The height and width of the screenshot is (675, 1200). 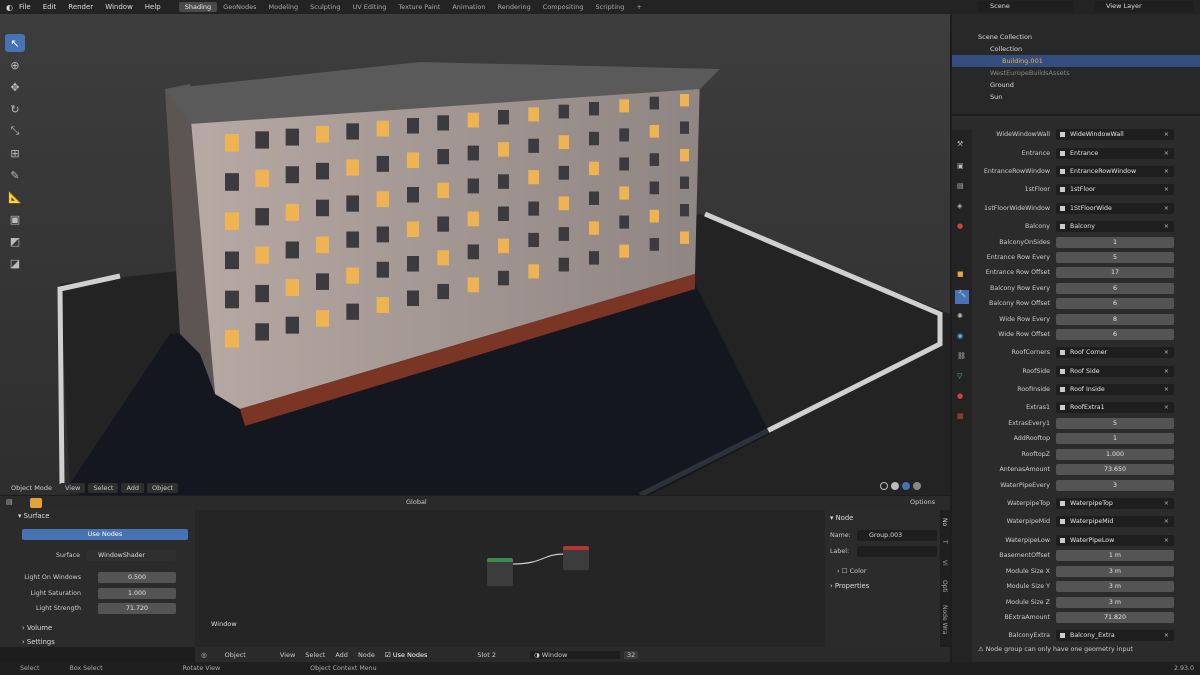 I want to click on viewport-menu-object: Object, so click(x=163, y=488).